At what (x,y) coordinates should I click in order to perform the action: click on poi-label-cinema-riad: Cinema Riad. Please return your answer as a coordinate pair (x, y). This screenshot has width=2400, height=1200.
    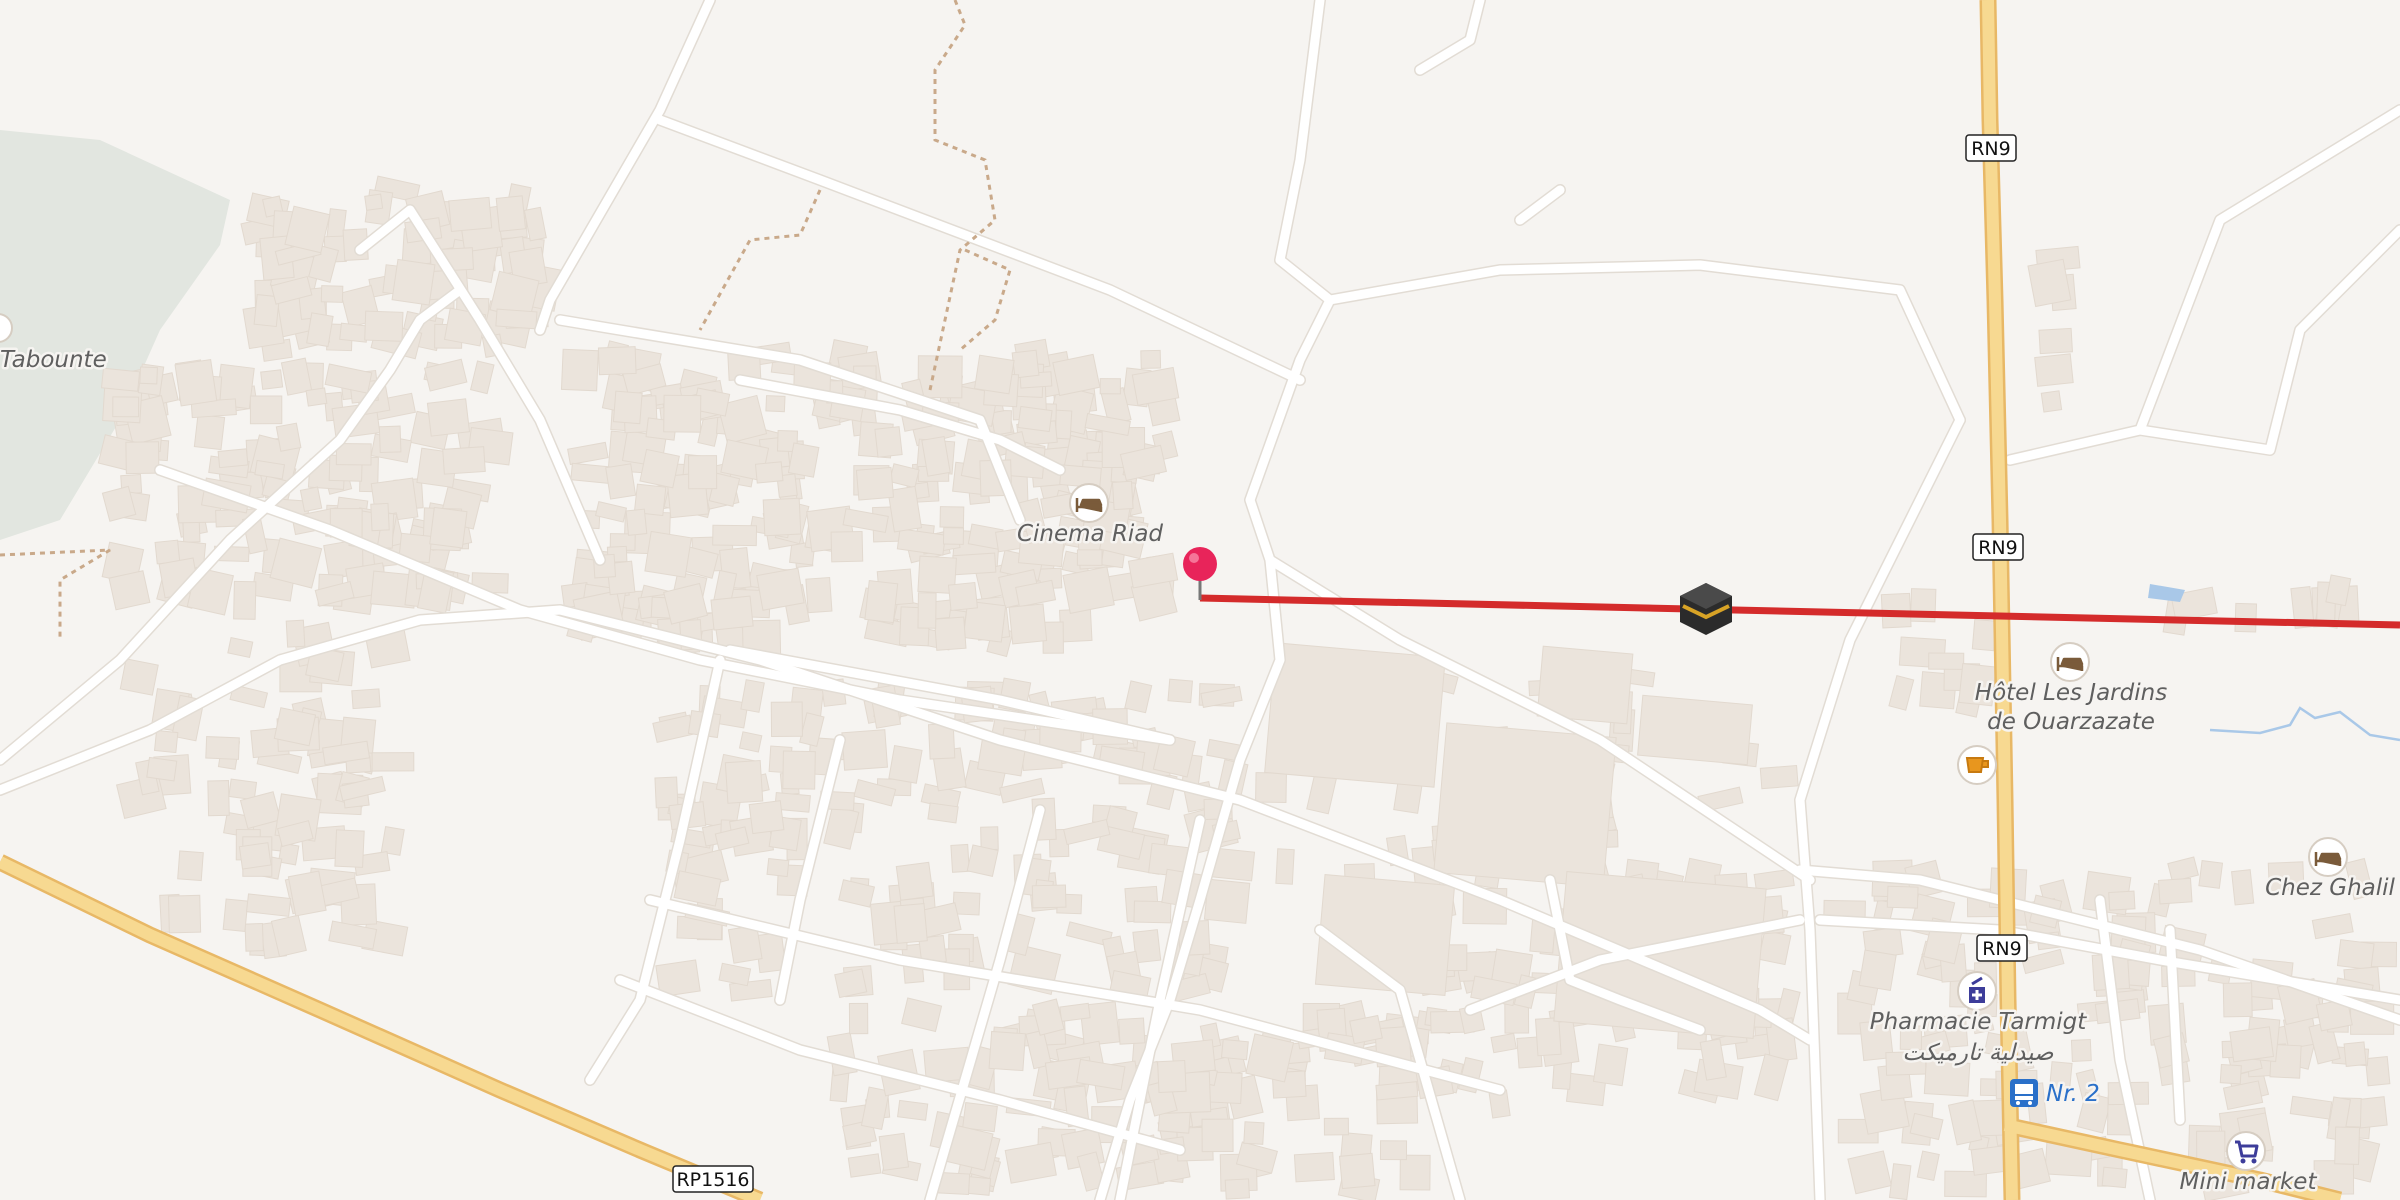
    Looking at the image, I should click on (1090, 534).